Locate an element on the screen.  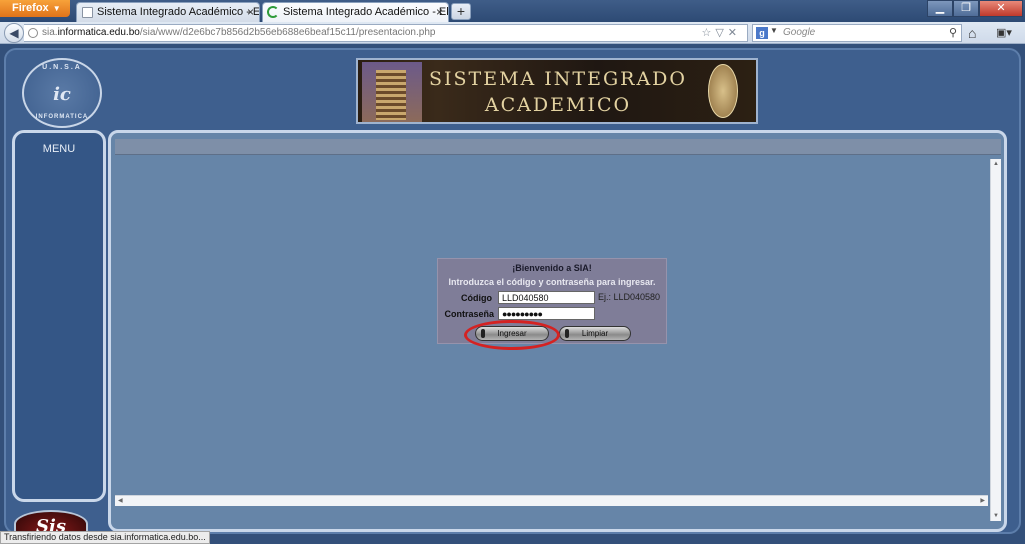
university-logo: U.N.S.A ic INFORMATICA is located at coordinates (62, 93).